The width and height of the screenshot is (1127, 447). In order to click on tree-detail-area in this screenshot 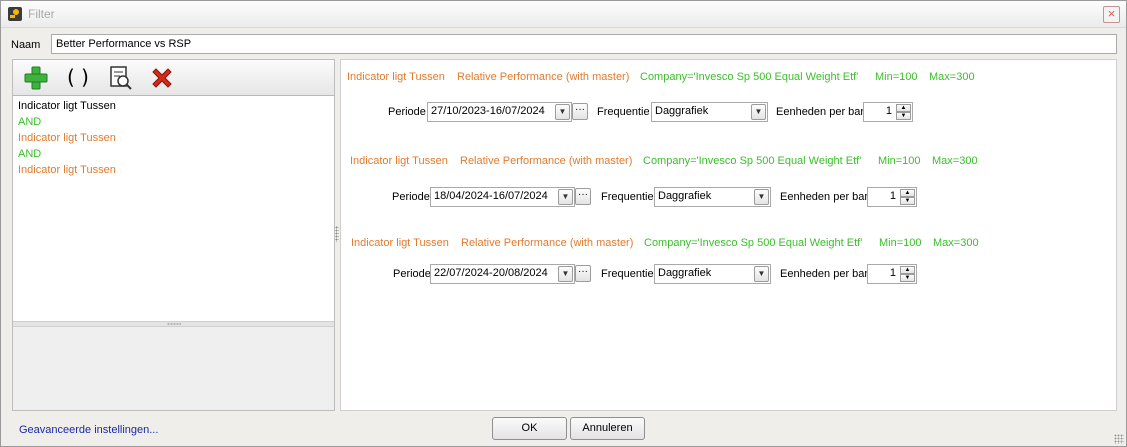, I will do `click(173, 368)`.